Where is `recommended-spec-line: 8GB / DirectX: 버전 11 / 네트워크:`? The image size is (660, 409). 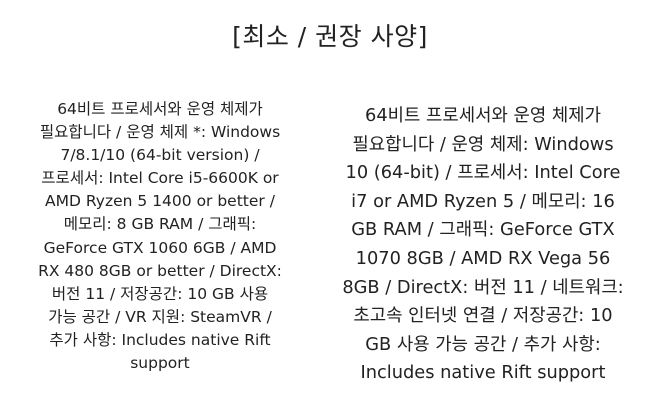
recommended-spec-line: 8GB / DirectX: 버전 11 / 네트워크: is located at coordinates (483, 287).